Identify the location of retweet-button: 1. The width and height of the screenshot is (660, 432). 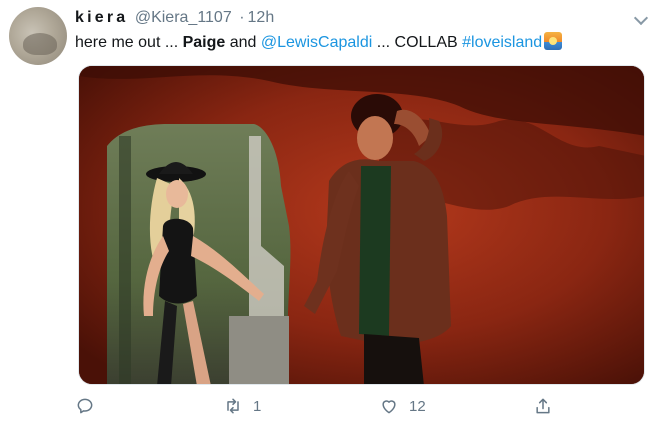
(242, 406).